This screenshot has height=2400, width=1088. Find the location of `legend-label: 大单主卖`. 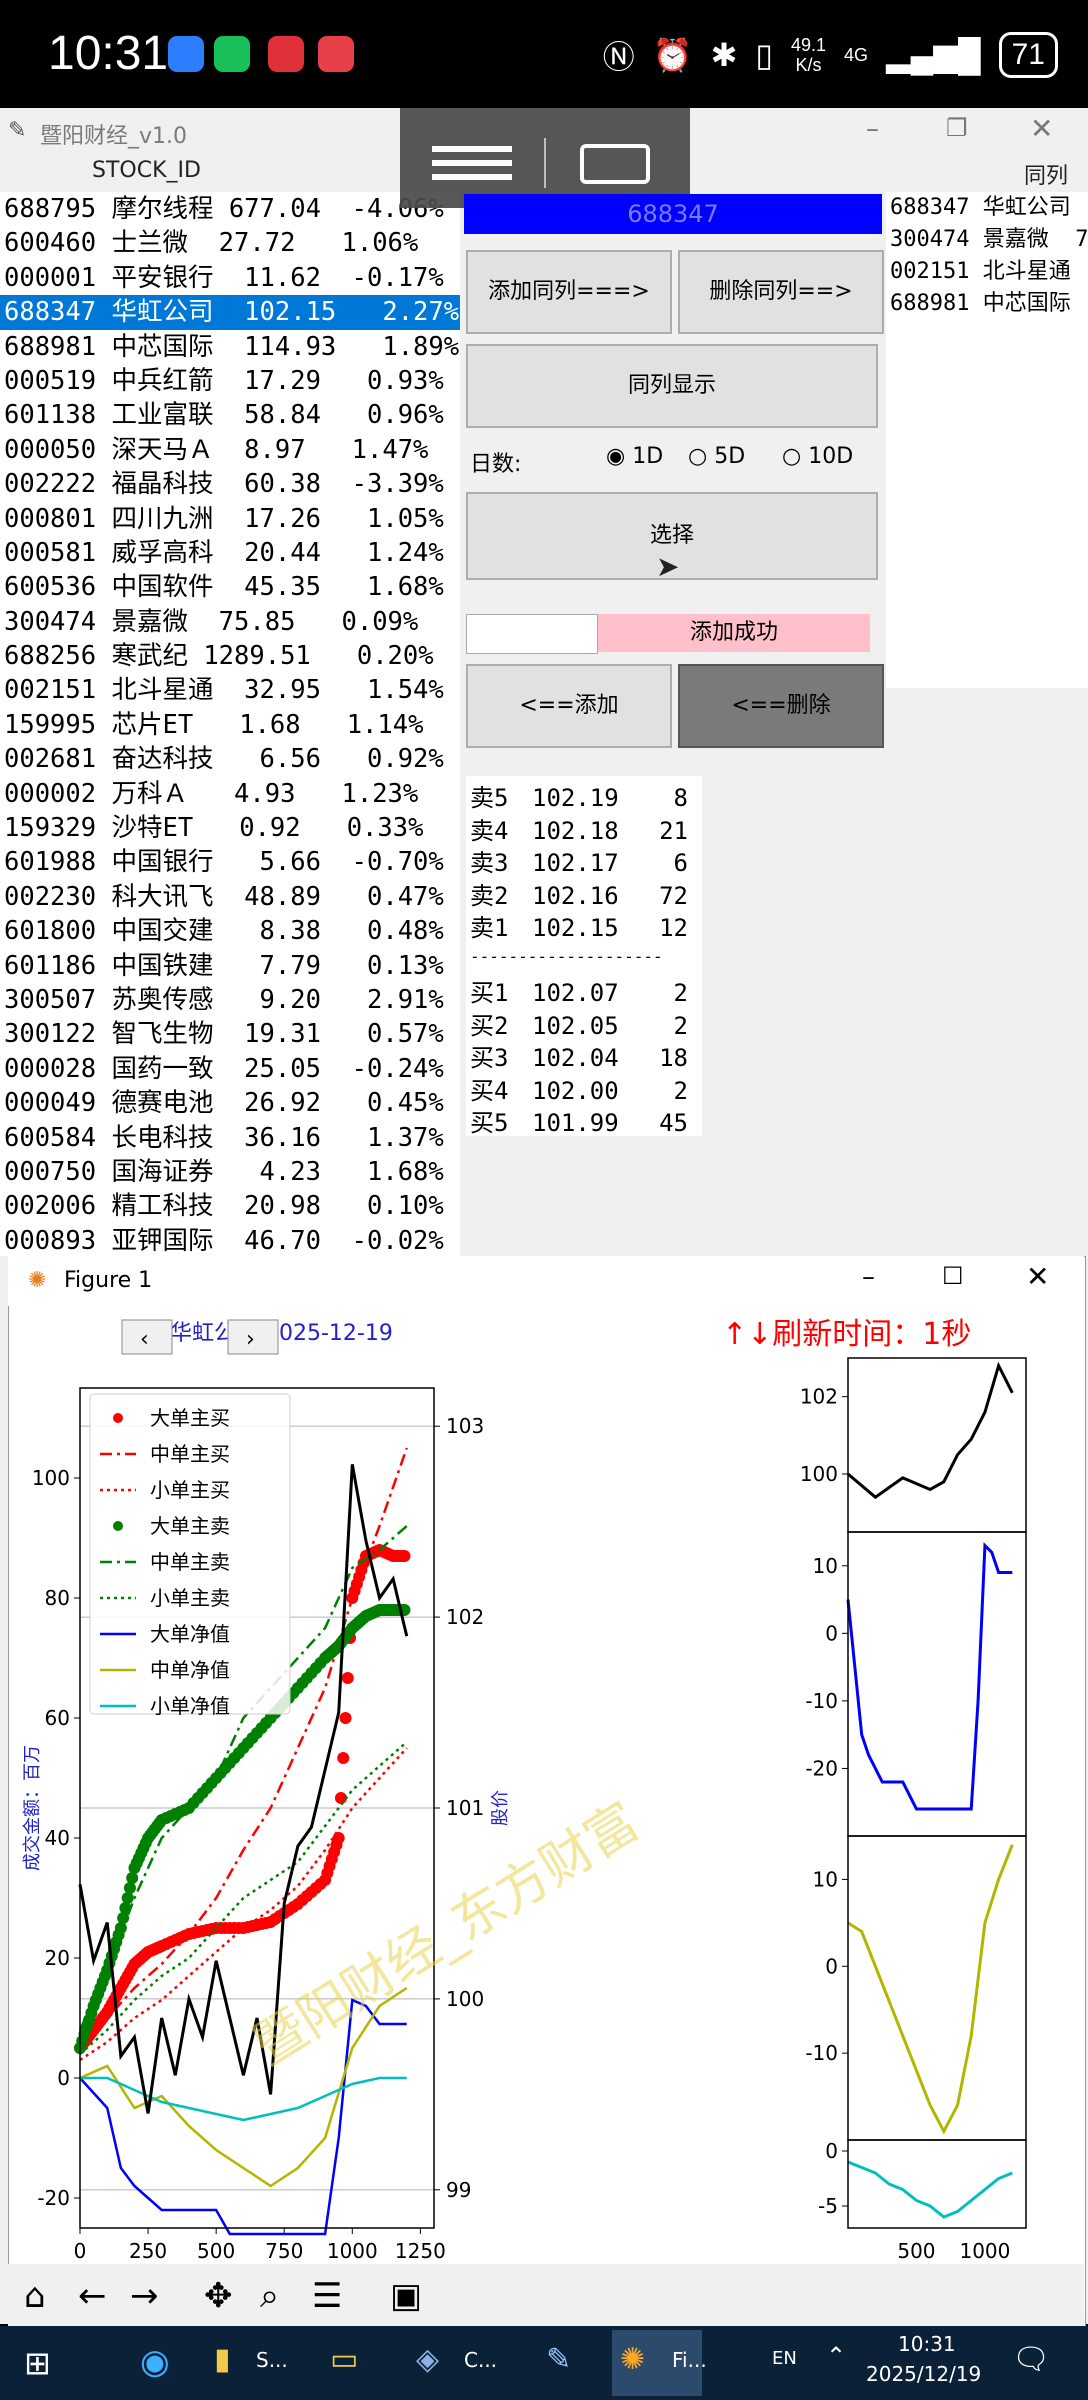

legend-label: 大单主卖 is located at coordinates (190, 1526).